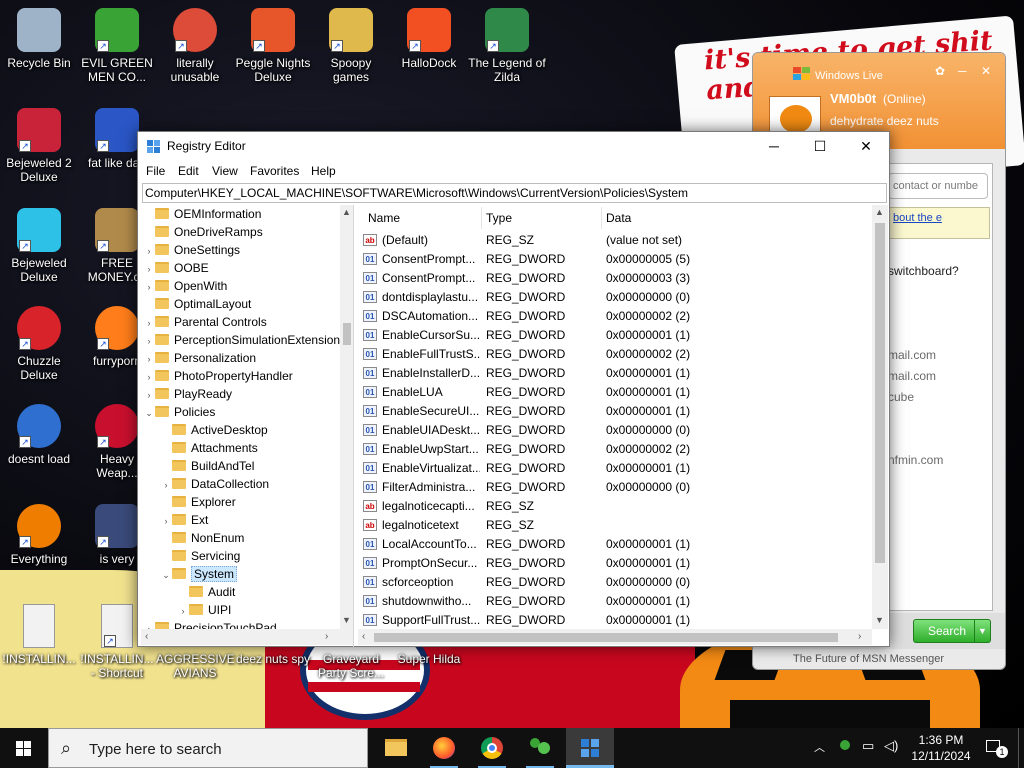 This screenshot has width=1024, height=768. I want to click on desktop-icon: Super Hilda, so click(429, 659).